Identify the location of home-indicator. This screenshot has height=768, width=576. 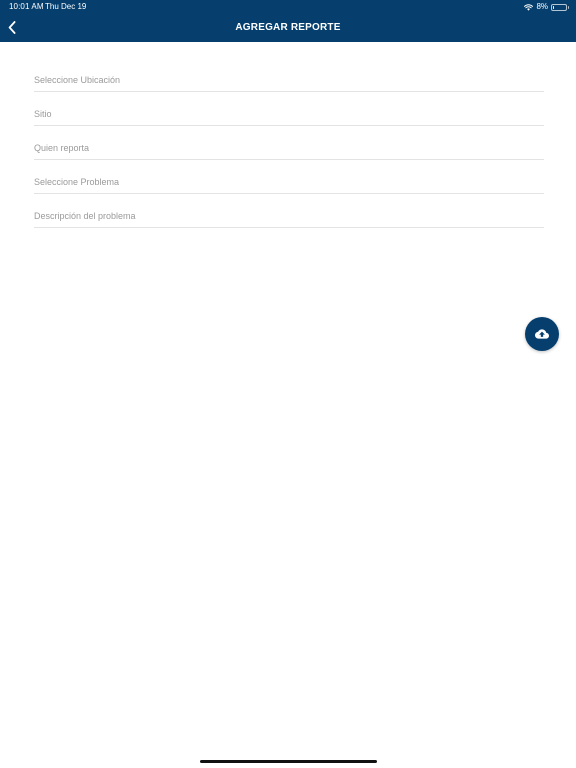
(288, 761).